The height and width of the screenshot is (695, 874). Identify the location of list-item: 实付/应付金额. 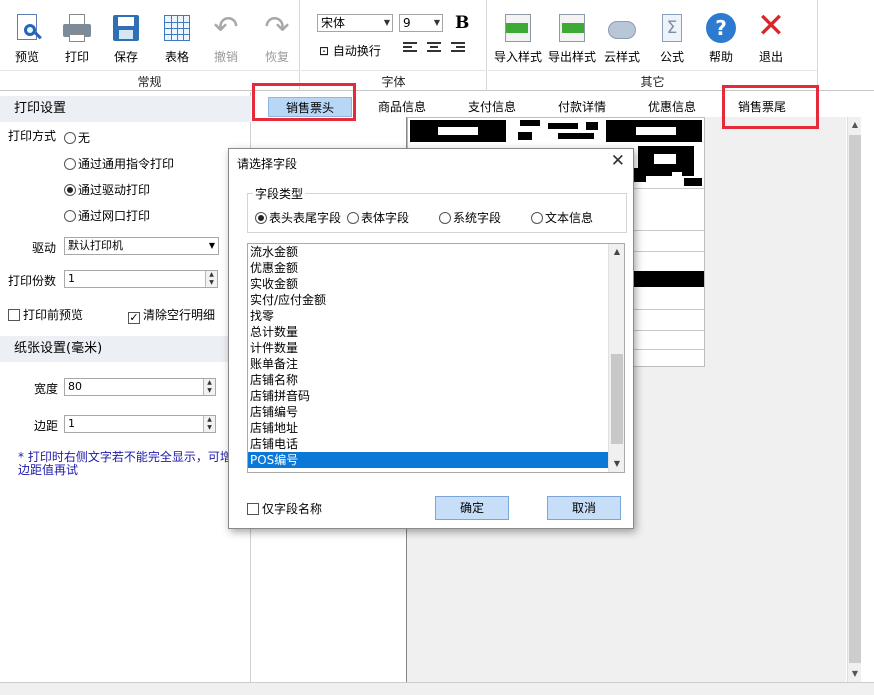
(429, 300).